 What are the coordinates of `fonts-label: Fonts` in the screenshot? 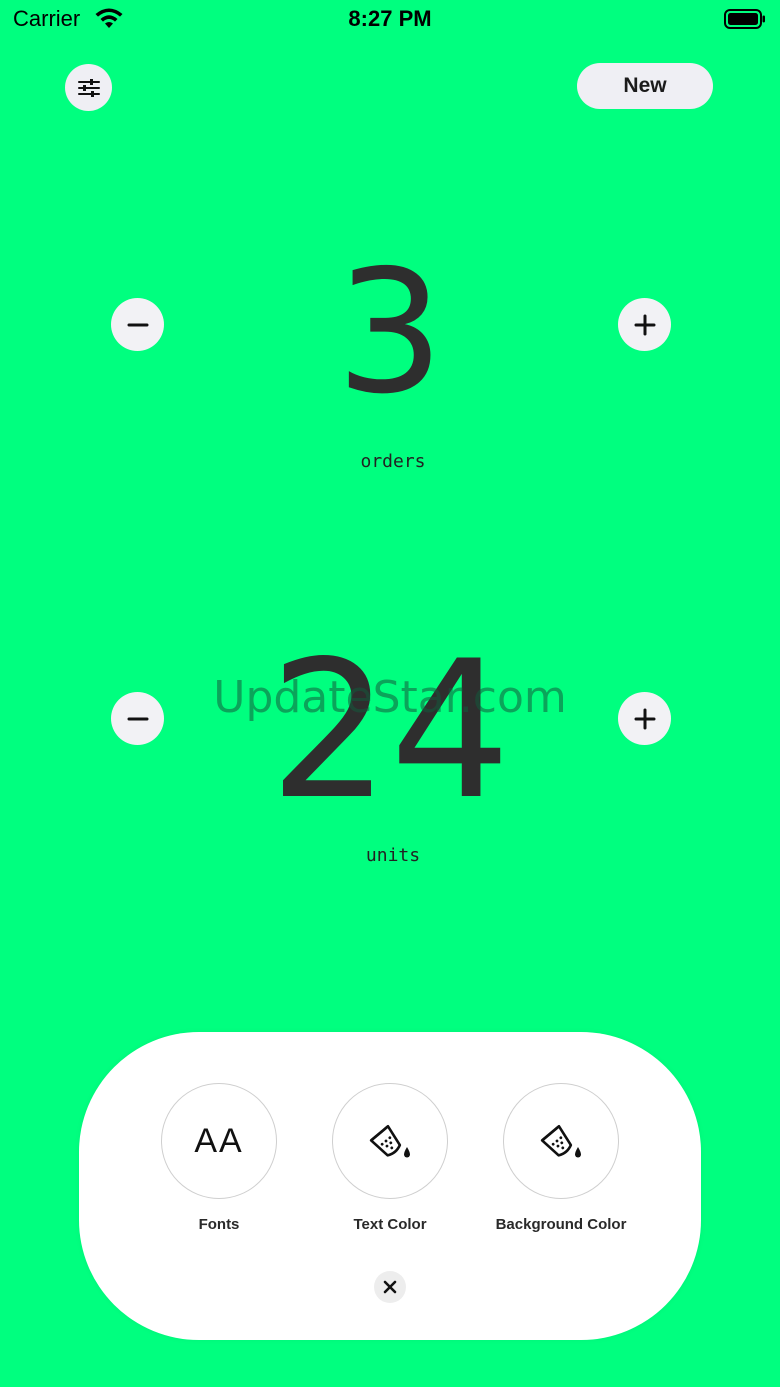 It's located at (219, 1224).